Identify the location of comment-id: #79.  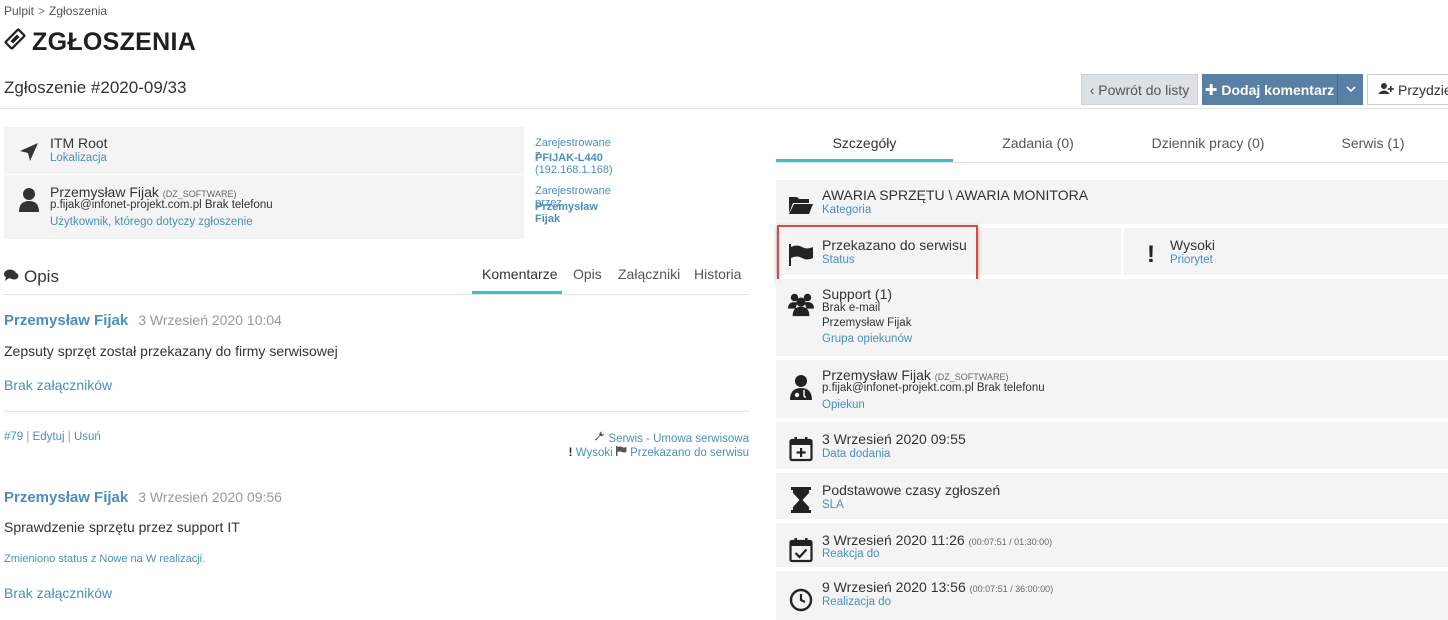
(13, 437).